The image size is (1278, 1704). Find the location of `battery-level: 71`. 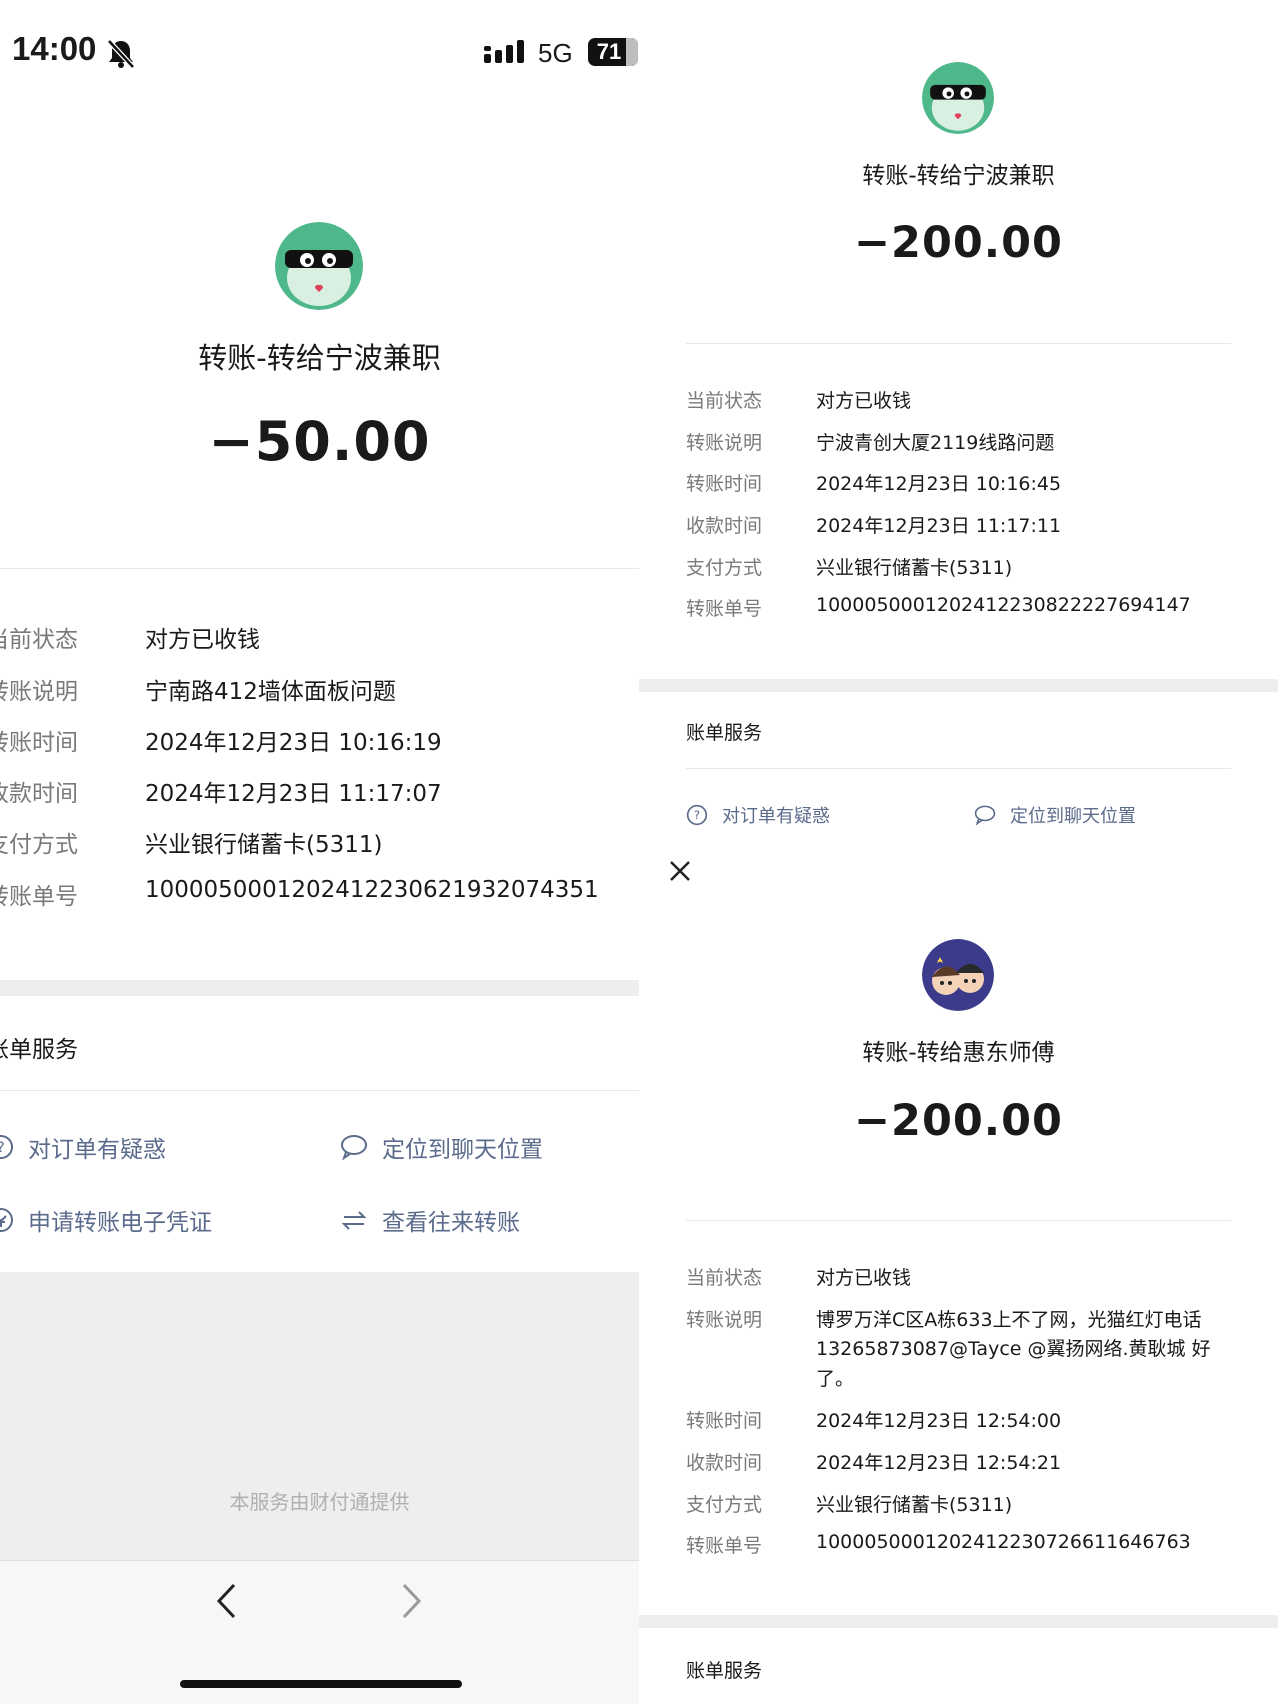

battery-level: 71 is located at coordinates (609, 51).